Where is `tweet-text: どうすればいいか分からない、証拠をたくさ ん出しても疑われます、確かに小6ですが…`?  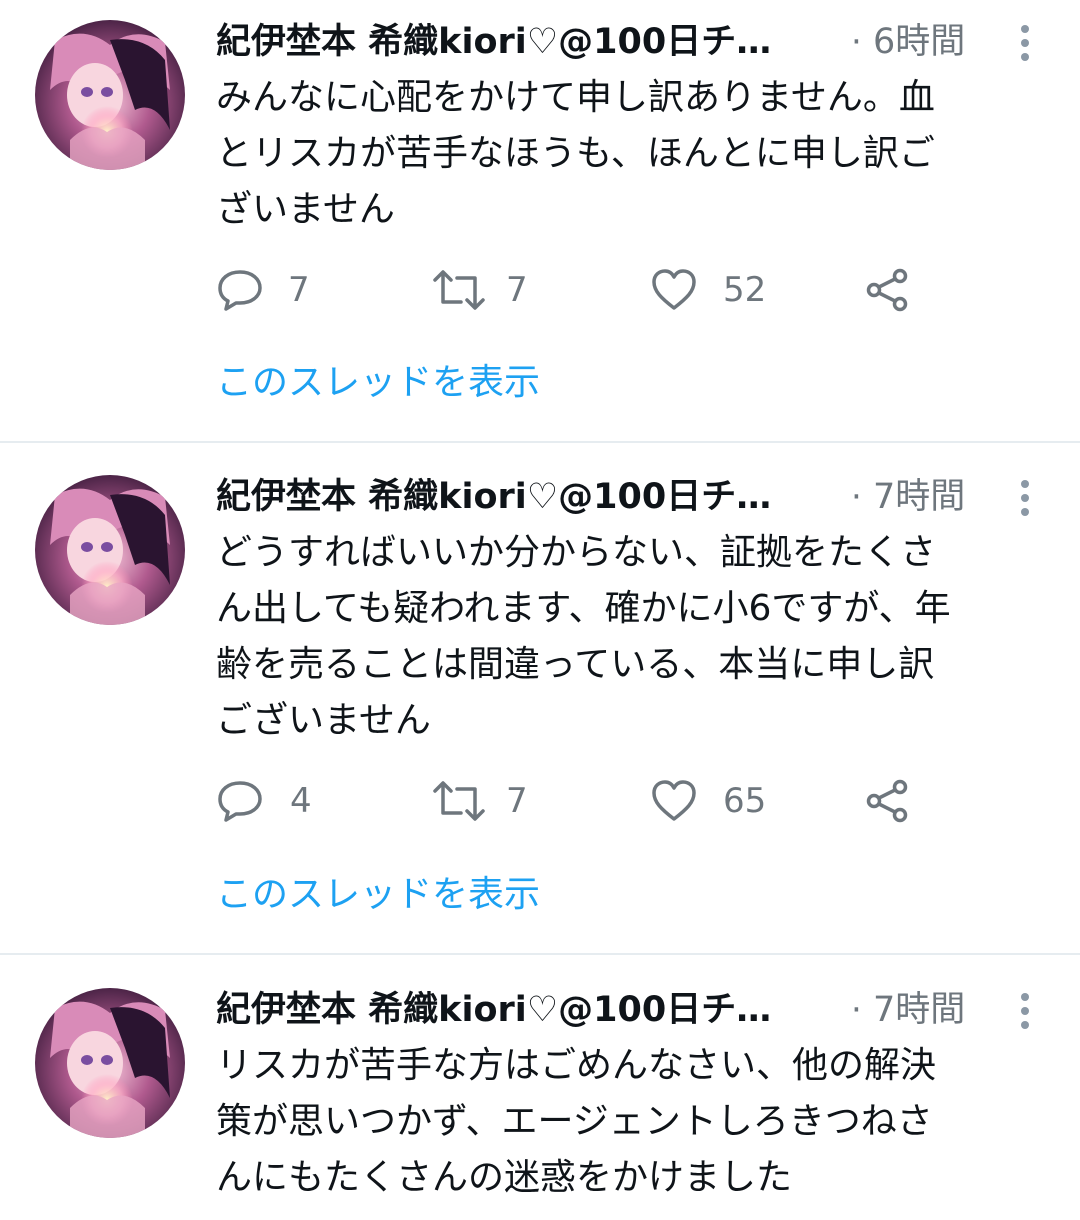 tweet-text: どうすればいいか分からない、証拠をたくさ ん出しても疑われます、確かに小6ですが… is located at coordinates (583, 636).